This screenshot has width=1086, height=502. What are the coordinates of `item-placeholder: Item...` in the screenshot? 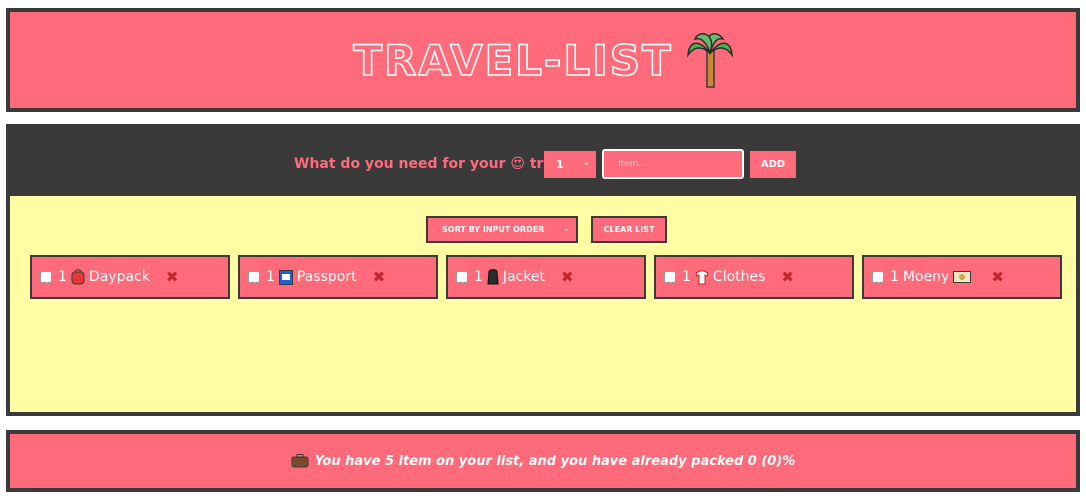 It's located at (633, 164).